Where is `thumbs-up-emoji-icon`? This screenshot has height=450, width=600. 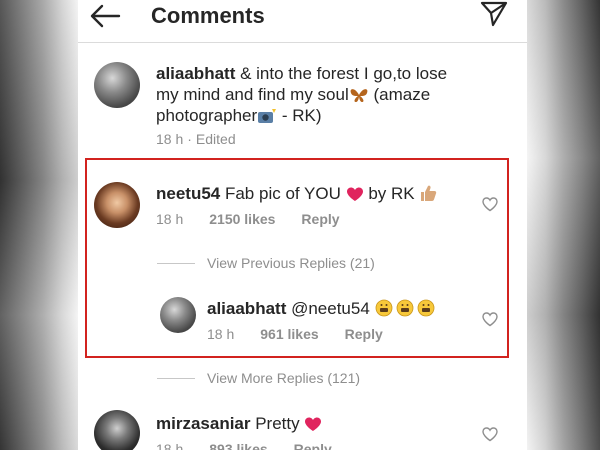
thumbs-up-emoji-icon is located at coordinates (429, 193).